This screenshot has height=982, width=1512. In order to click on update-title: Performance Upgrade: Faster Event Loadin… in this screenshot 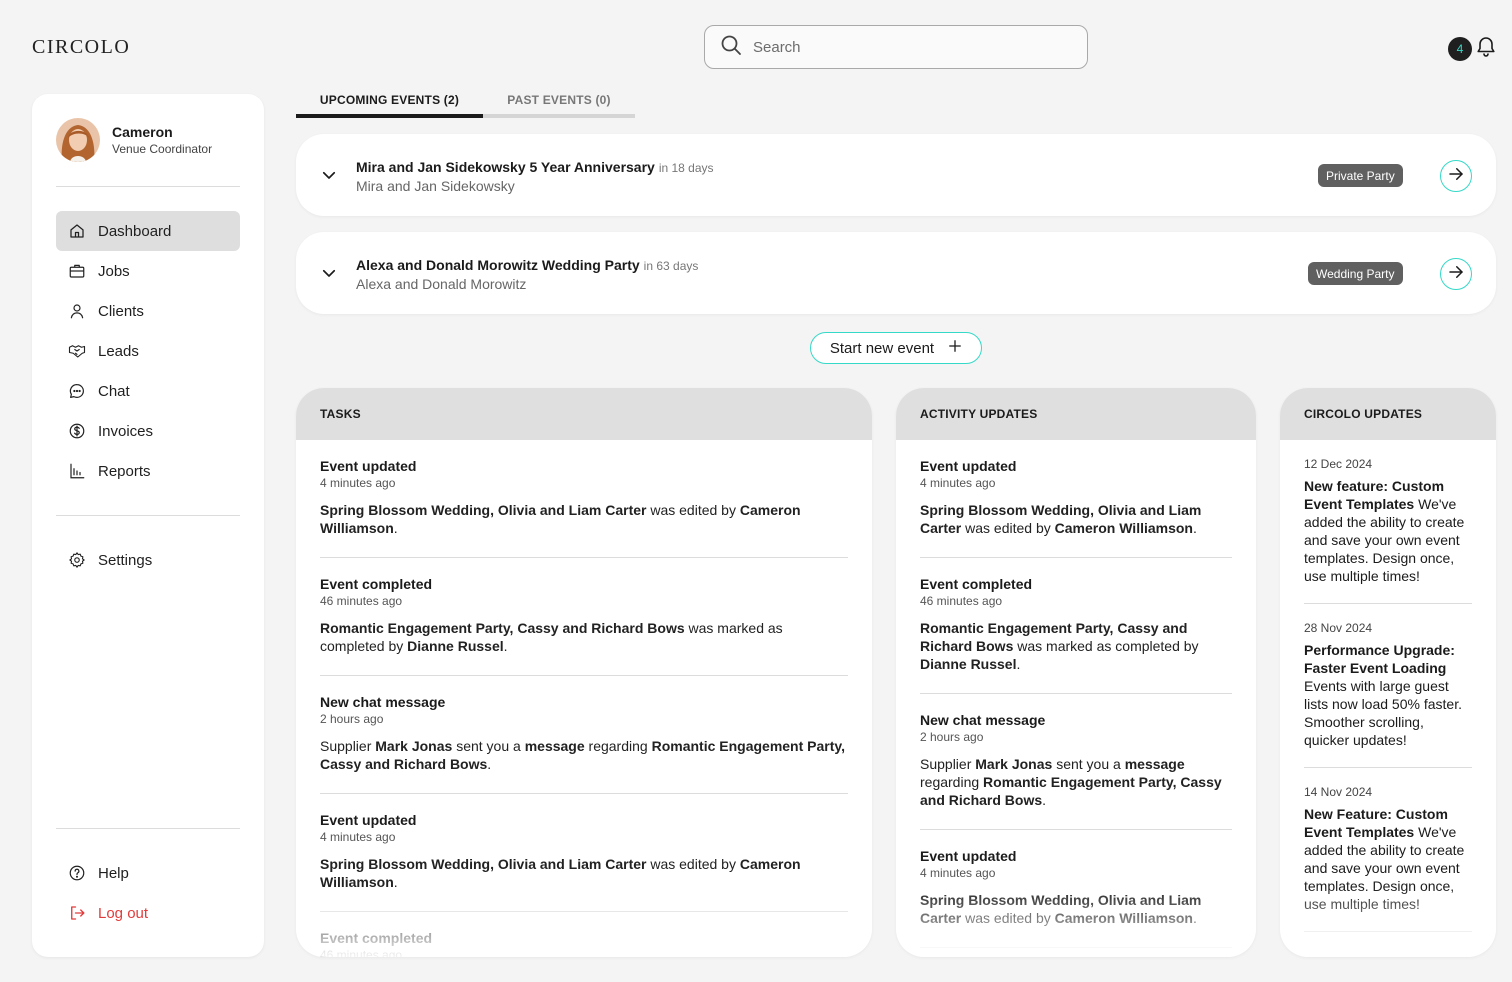, I will do `click(1379, 659)`.